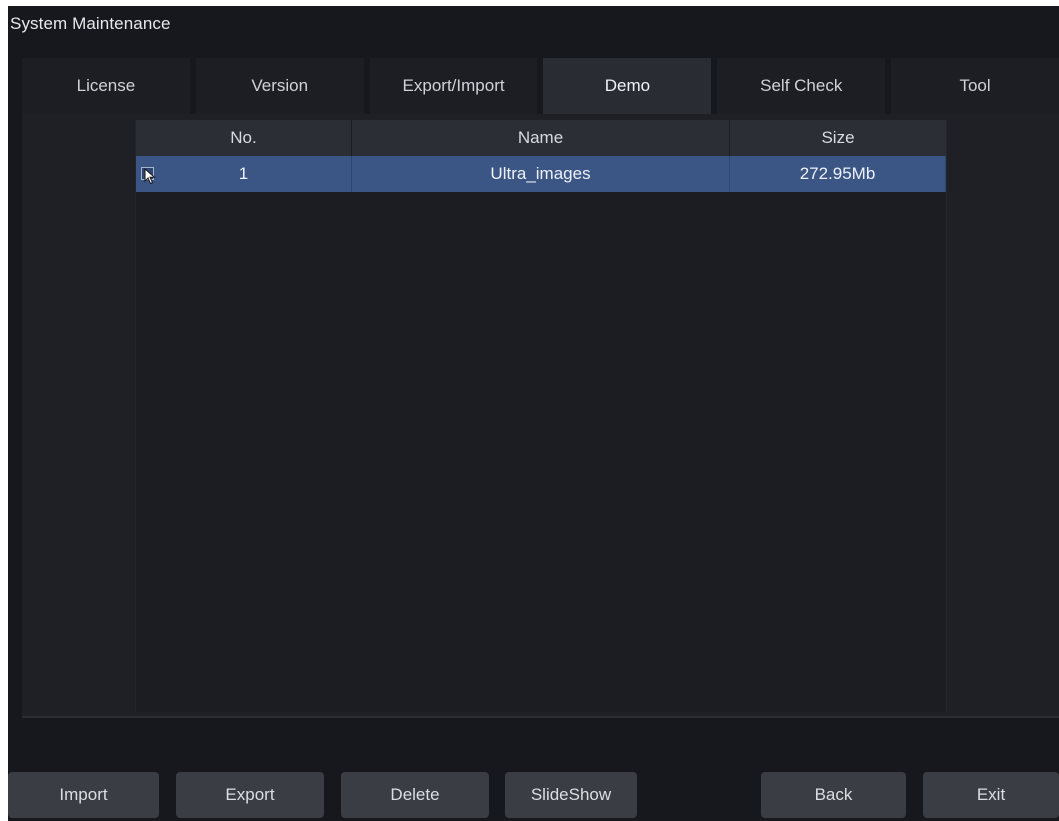  I want to click on column-header-size: Size, so click(838, 137).